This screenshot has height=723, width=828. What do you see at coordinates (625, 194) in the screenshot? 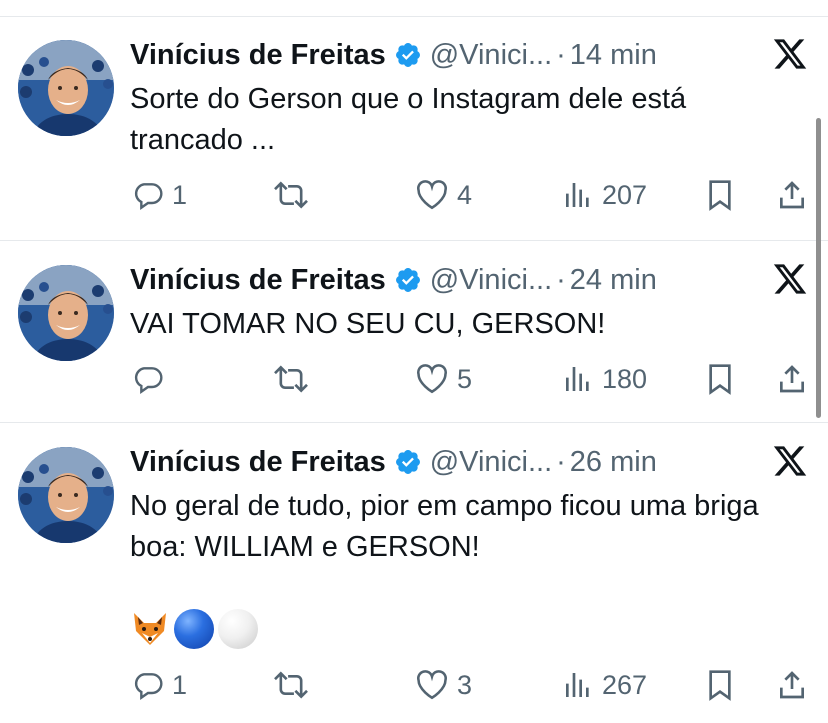
I see `views-count: 207` at bounding box center [625, 194].